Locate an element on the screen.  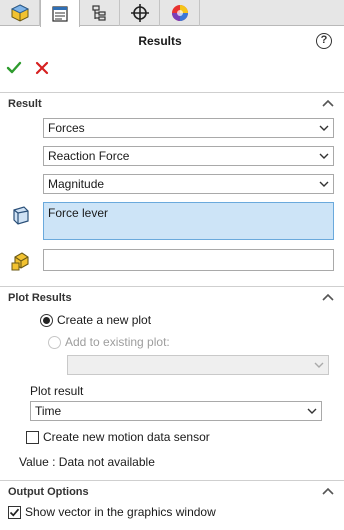
property-list-icon is located at coordinates (60, 13).